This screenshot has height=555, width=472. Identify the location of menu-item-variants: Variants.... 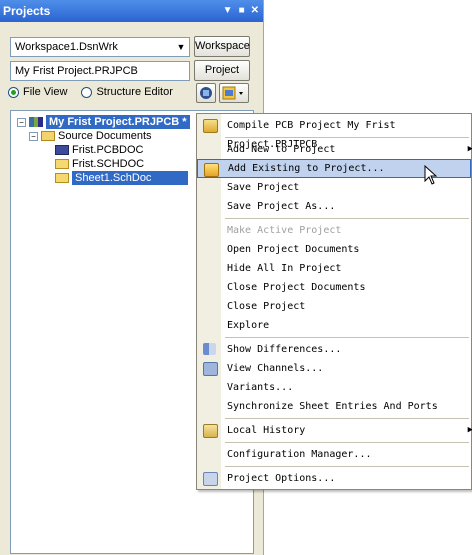
(334, 387).